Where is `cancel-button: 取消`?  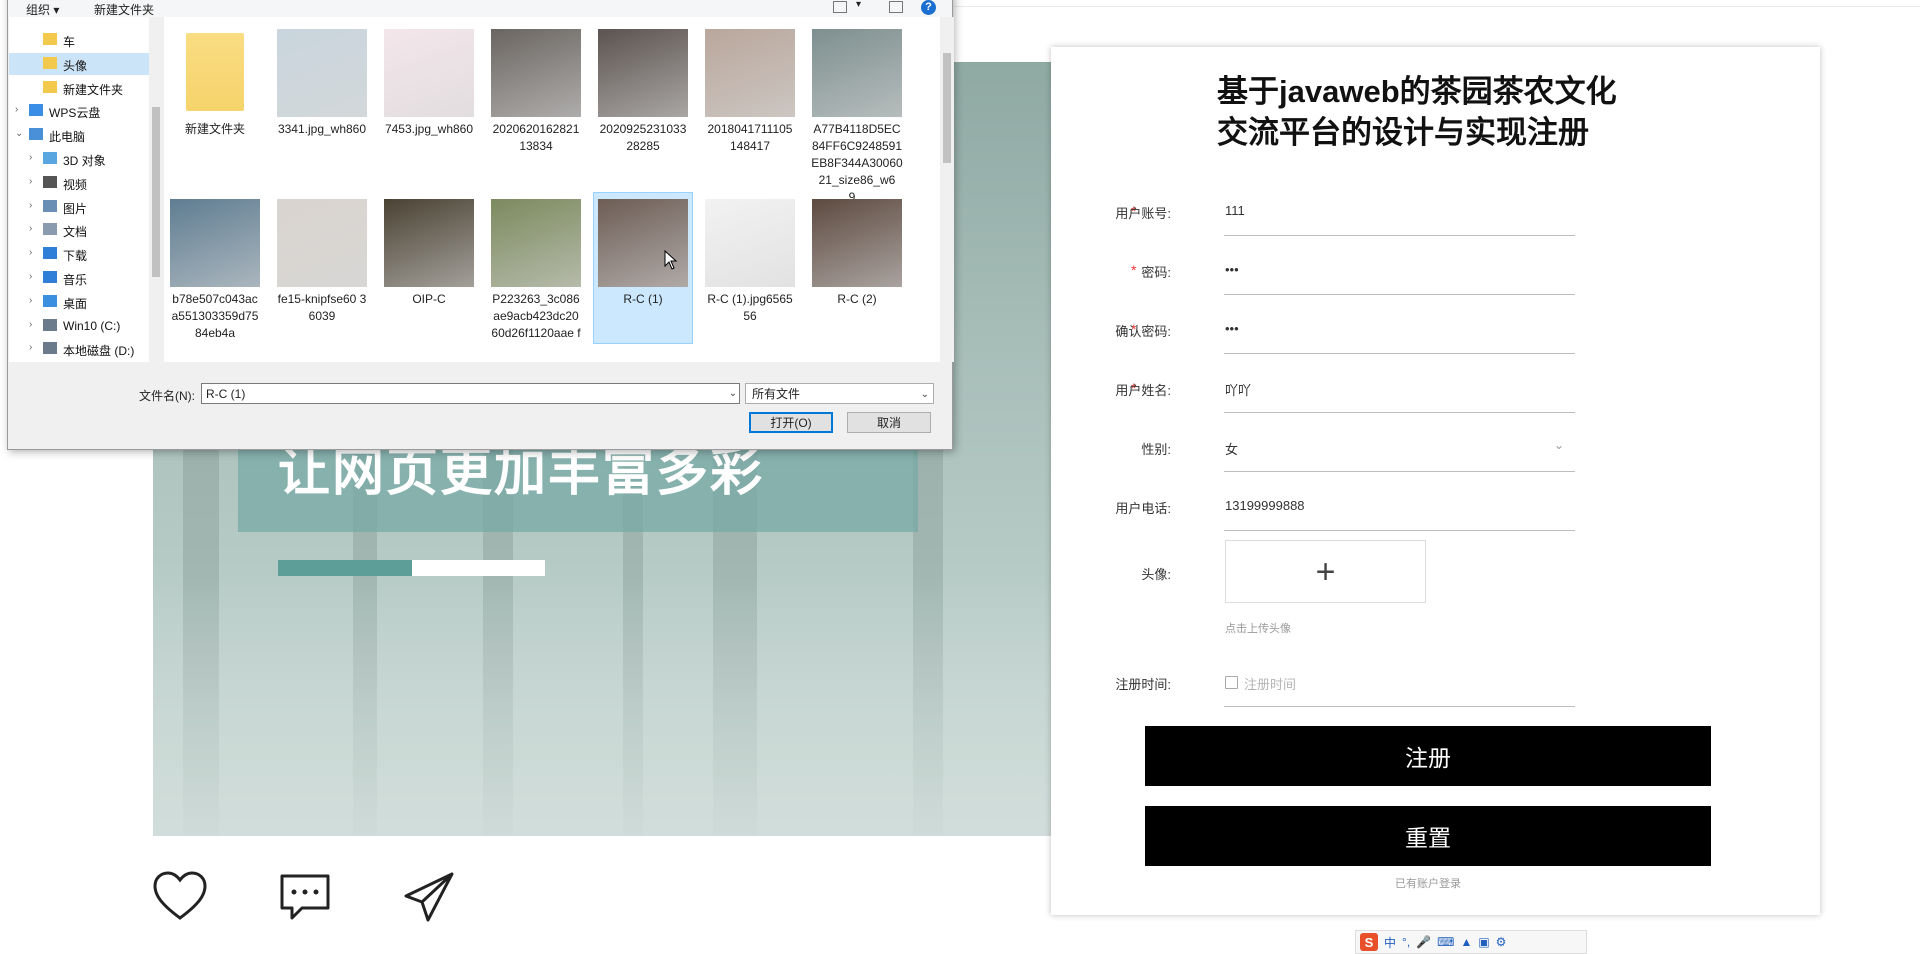
cancel-button: 取消 is located at coordinates (889, 422).